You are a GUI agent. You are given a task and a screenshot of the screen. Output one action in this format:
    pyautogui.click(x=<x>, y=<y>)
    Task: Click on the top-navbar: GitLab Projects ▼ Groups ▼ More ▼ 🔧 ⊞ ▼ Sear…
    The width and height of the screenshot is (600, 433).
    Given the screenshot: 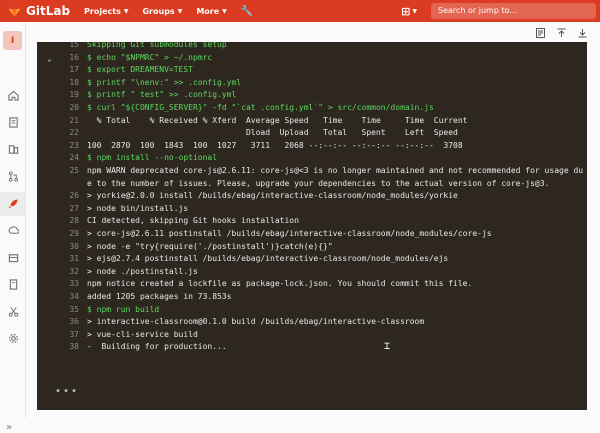 What is the action you would take?
    pyautogui.click(x=300, y=11)
    